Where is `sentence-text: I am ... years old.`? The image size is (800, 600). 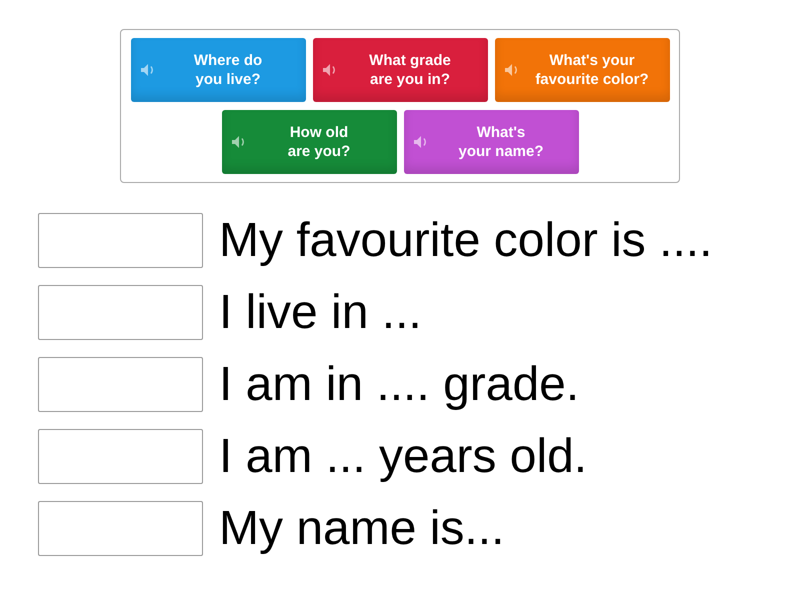 sentence-text: I am ... years old. is located at coordinates (403, 456).